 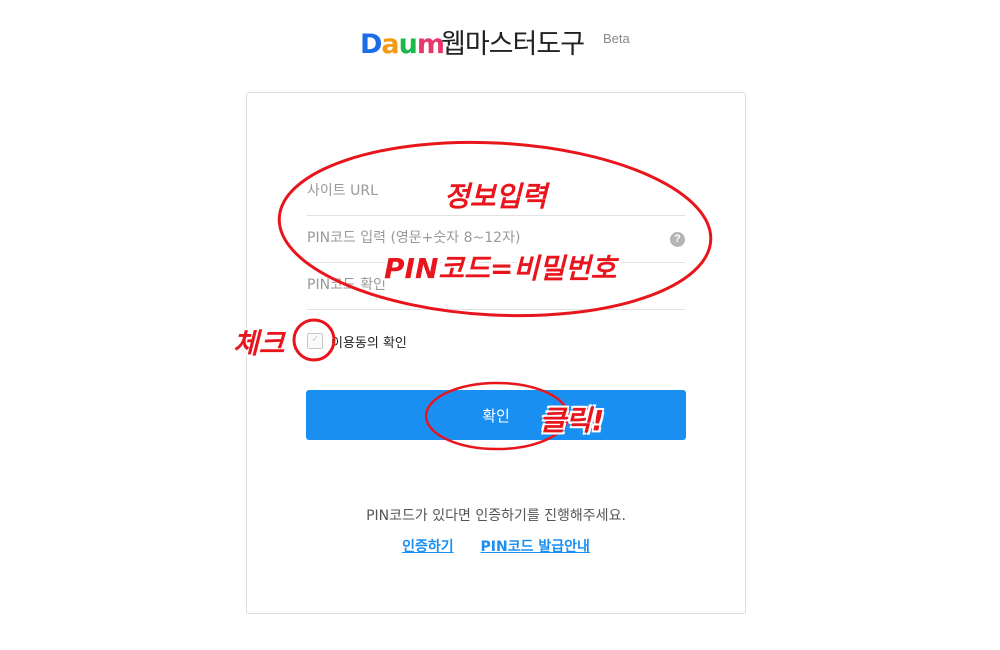 I want to click on logo-letter-a: a, so click(x=390, y=44).